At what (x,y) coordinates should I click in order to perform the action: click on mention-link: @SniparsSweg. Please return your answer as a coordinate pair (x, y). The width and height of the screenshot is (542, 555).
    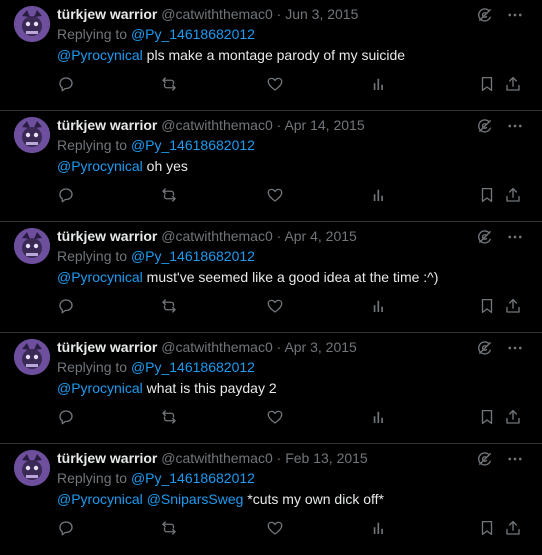
    Looking at the image, I should click on (195, 499).